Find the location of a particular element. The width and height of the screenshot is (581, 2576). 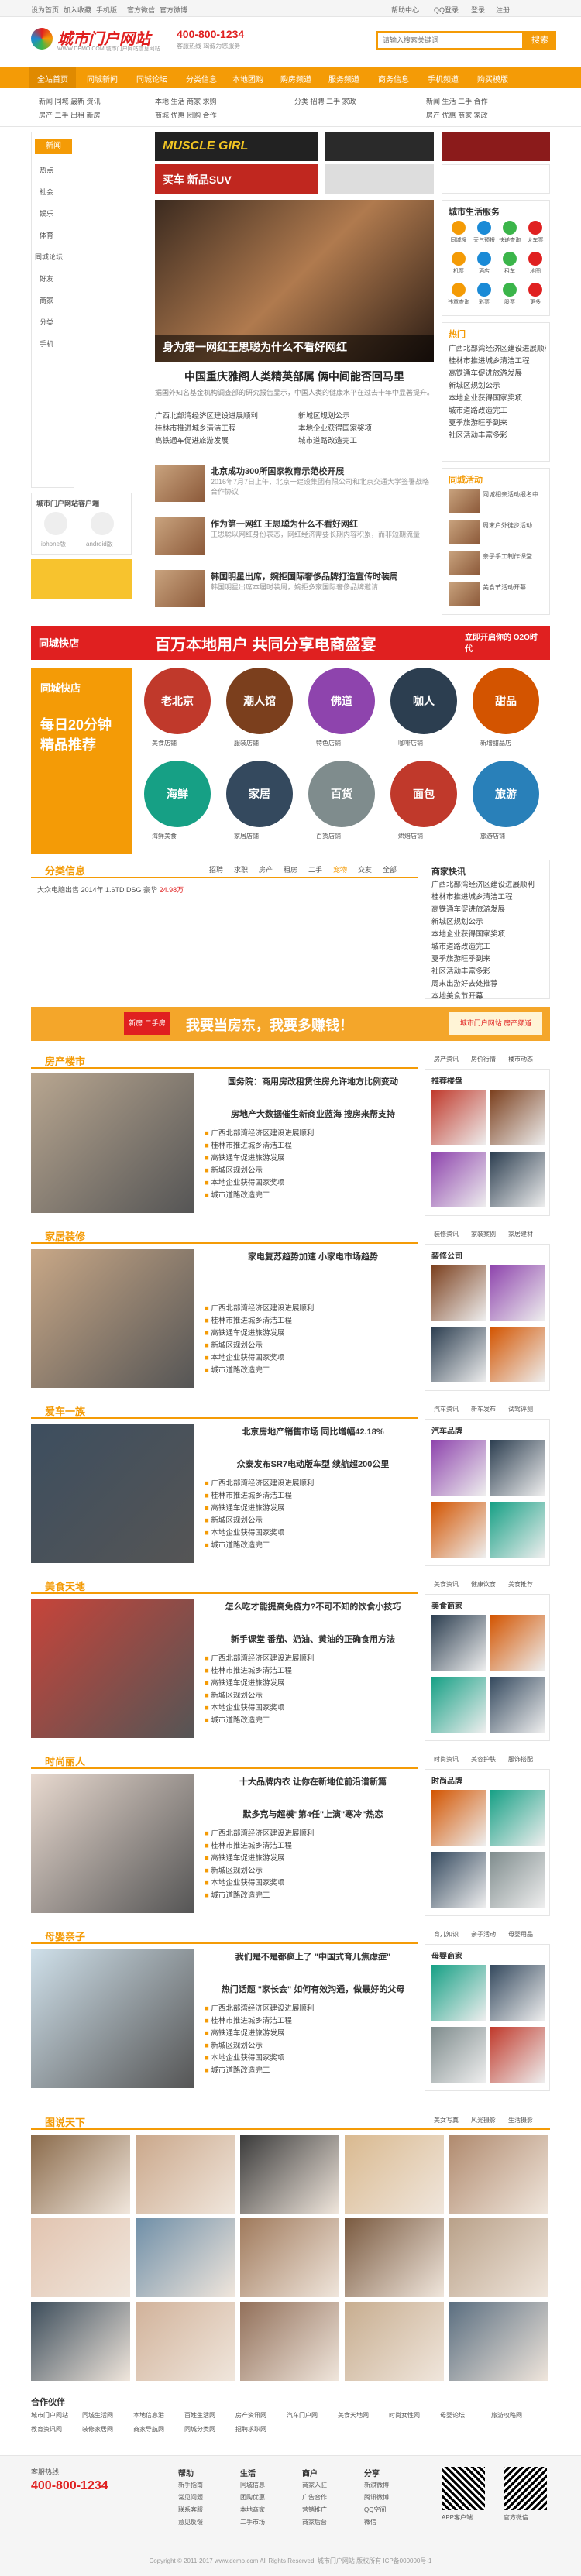

register-link: 注册 is located at coordinates (503, 10).